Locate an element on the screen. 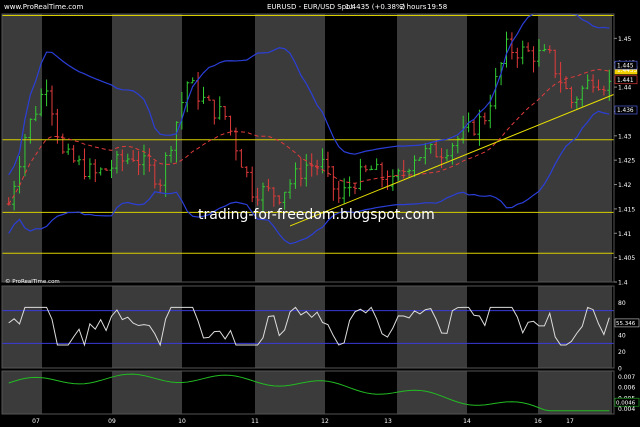 The image size is (640, 427). x-tick-label: 11 is located at coordinates (255, 421).